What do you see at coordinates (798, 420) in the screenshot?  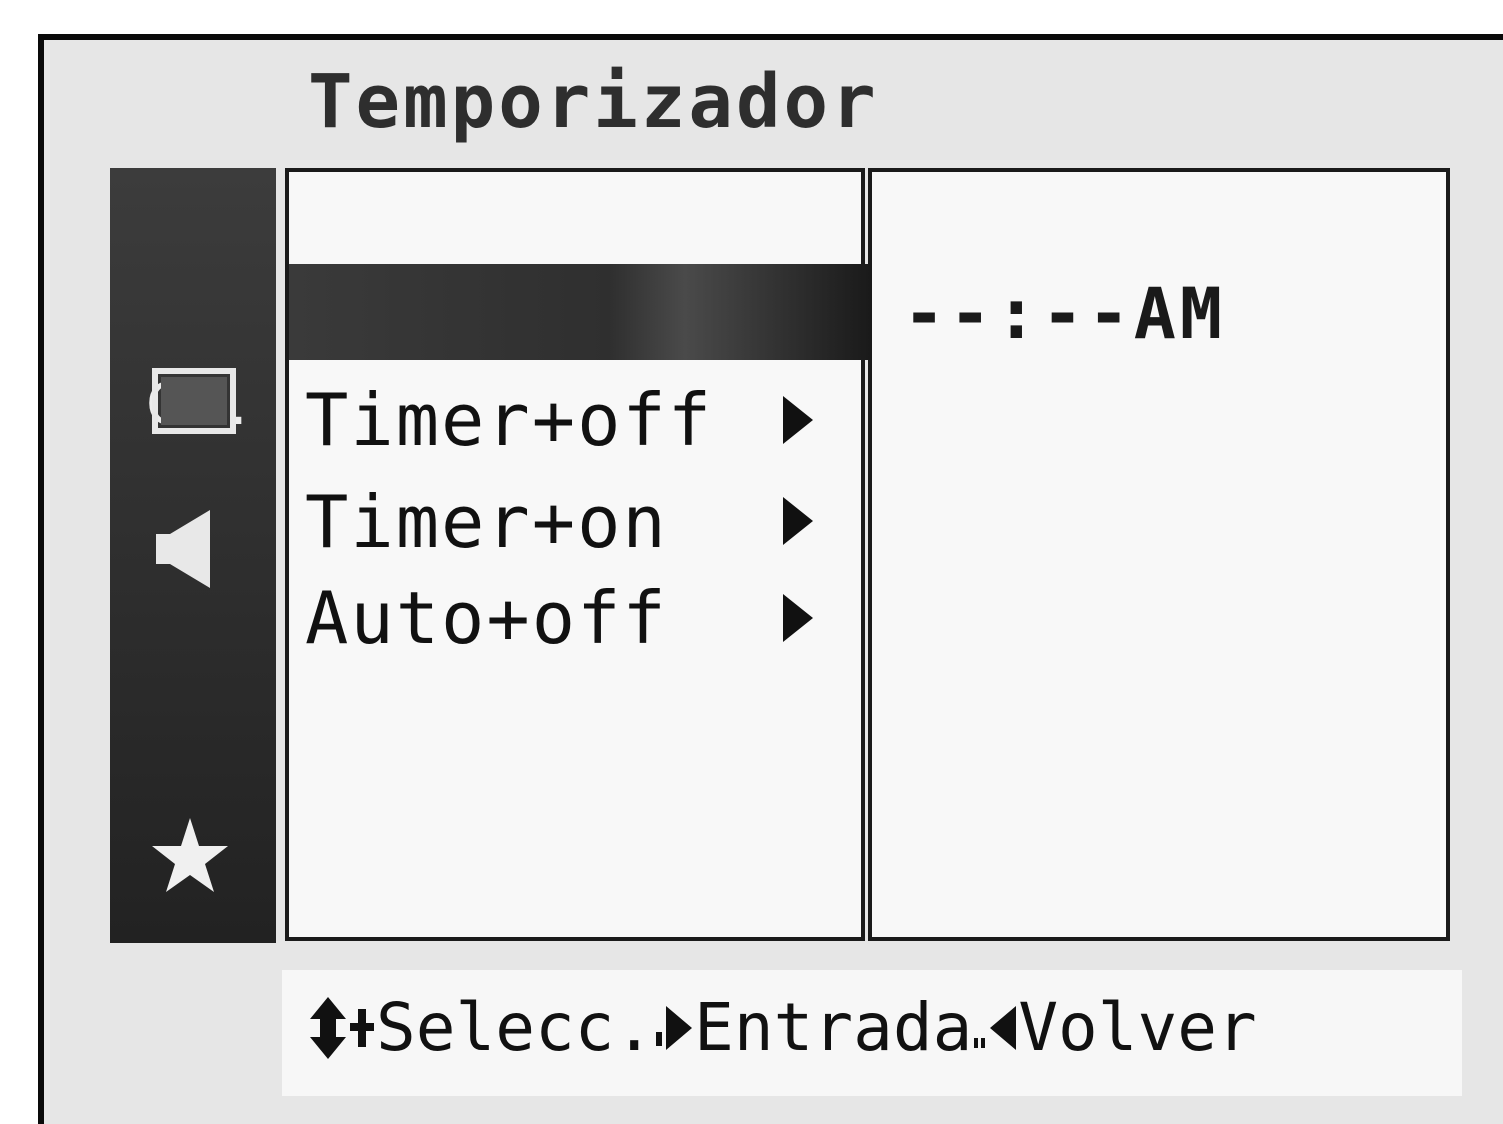 I see `timer-off-arrow-icon` at bounding box center [798, 420].